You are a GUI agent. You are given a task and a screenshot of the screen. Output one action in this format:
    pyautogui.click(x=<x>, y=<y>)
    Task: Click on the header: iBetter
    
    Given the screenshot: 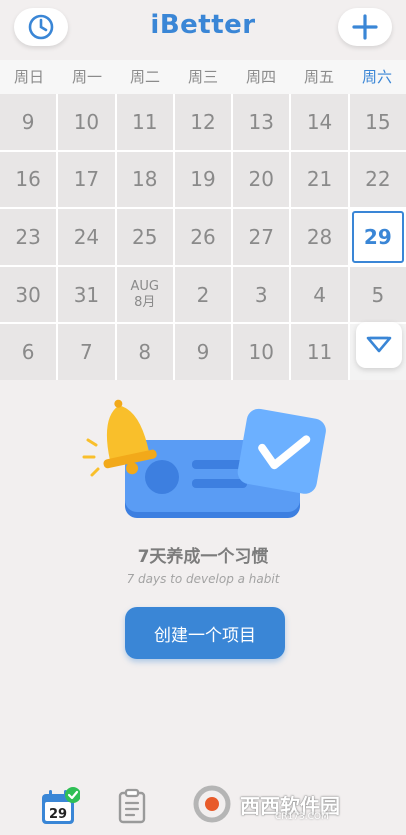 What is the action you would take?
    pyautogui.click(x=203, y=30)
    